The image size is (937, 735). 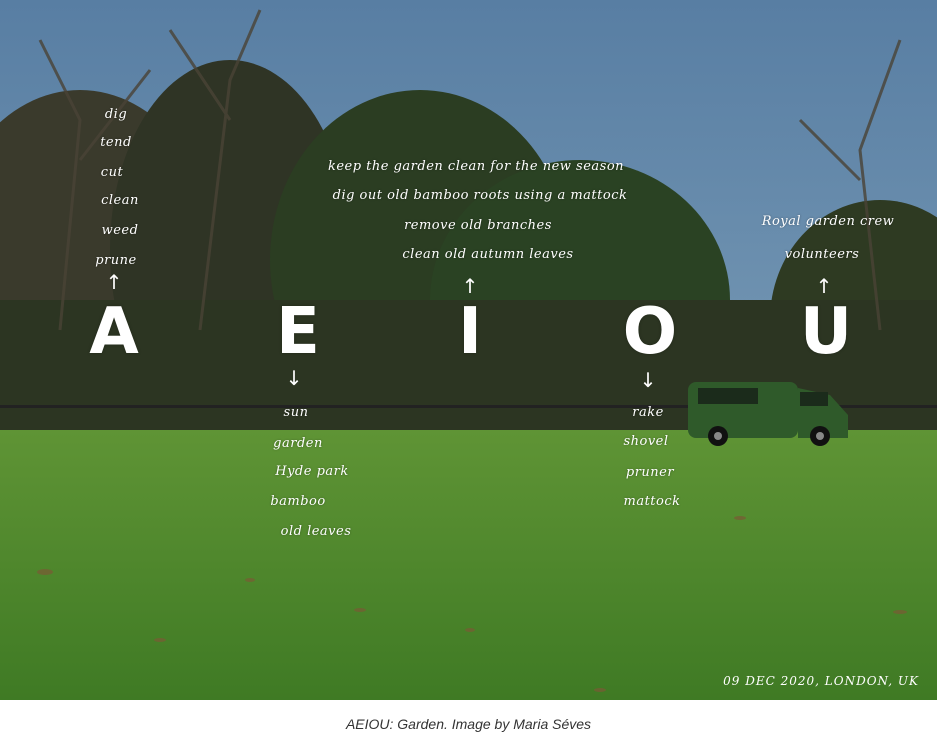 I want to click on a-word: dig, so click(x=116, y=114).